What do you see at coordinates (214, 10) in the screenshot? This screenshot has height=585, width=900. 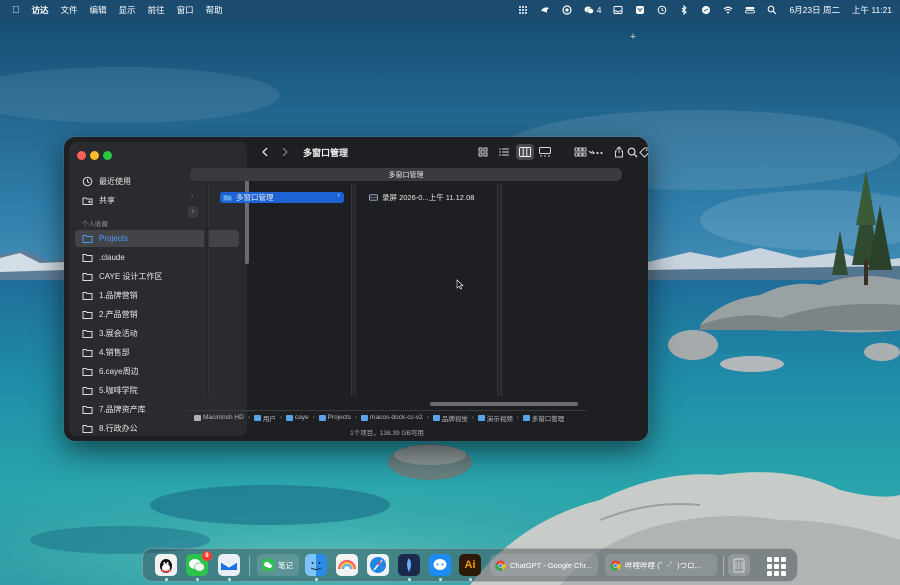 I see `menu-help: 帮助` at bounding box center [214, 10].